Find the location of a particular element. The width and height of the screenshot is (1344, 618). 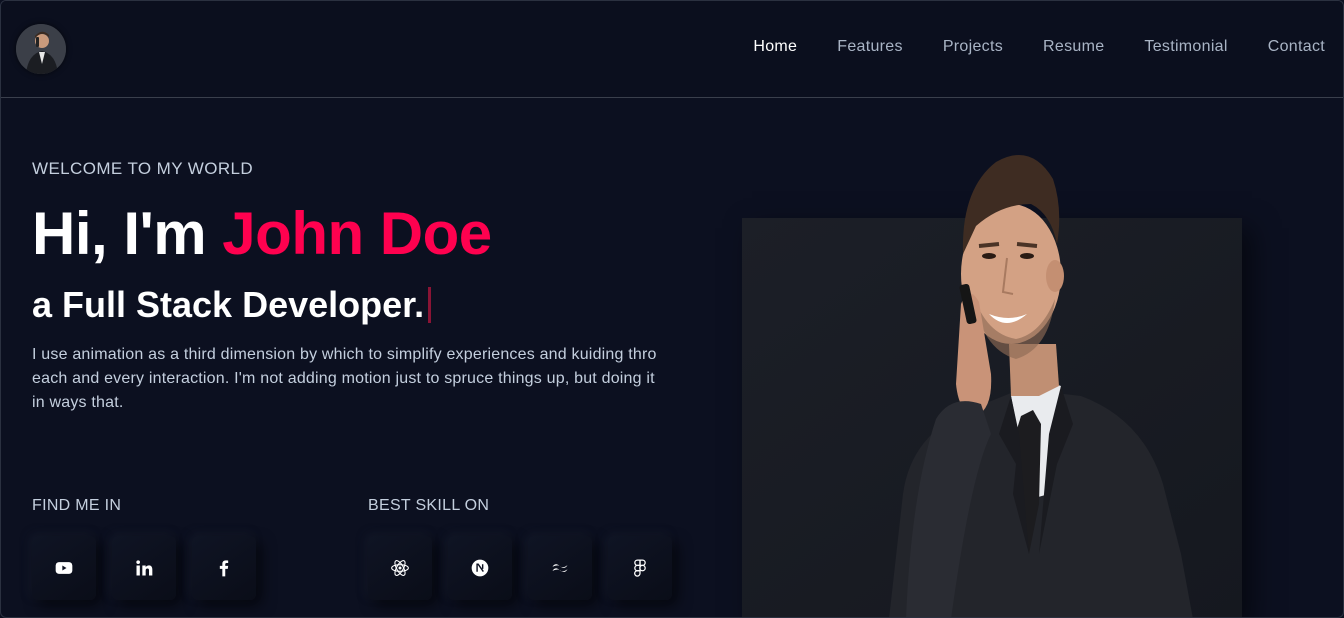

nav-contact: Contact is located at coordinates (1296, 47).